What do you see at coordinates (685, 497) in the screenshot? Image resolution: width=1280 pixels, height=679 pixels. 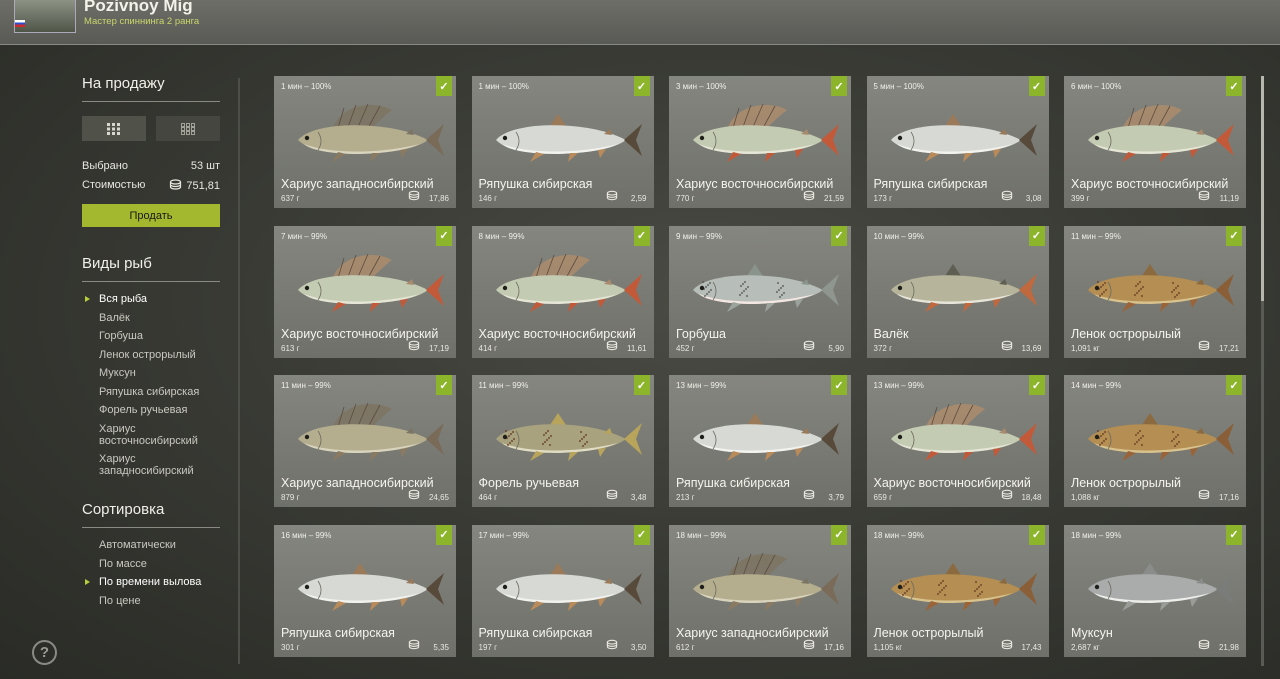 I see `fish-weight: 213 г` at bounding box center [685, 497].